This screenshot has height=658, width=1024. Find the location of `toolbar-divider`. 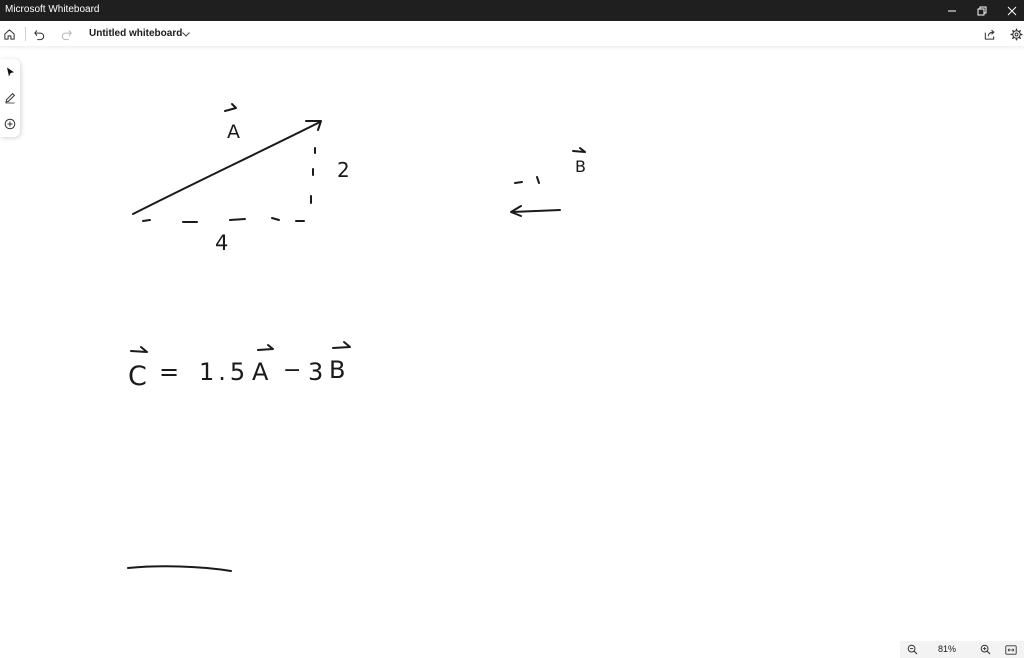

toolbar-divider is located at coordinates (25, 34).